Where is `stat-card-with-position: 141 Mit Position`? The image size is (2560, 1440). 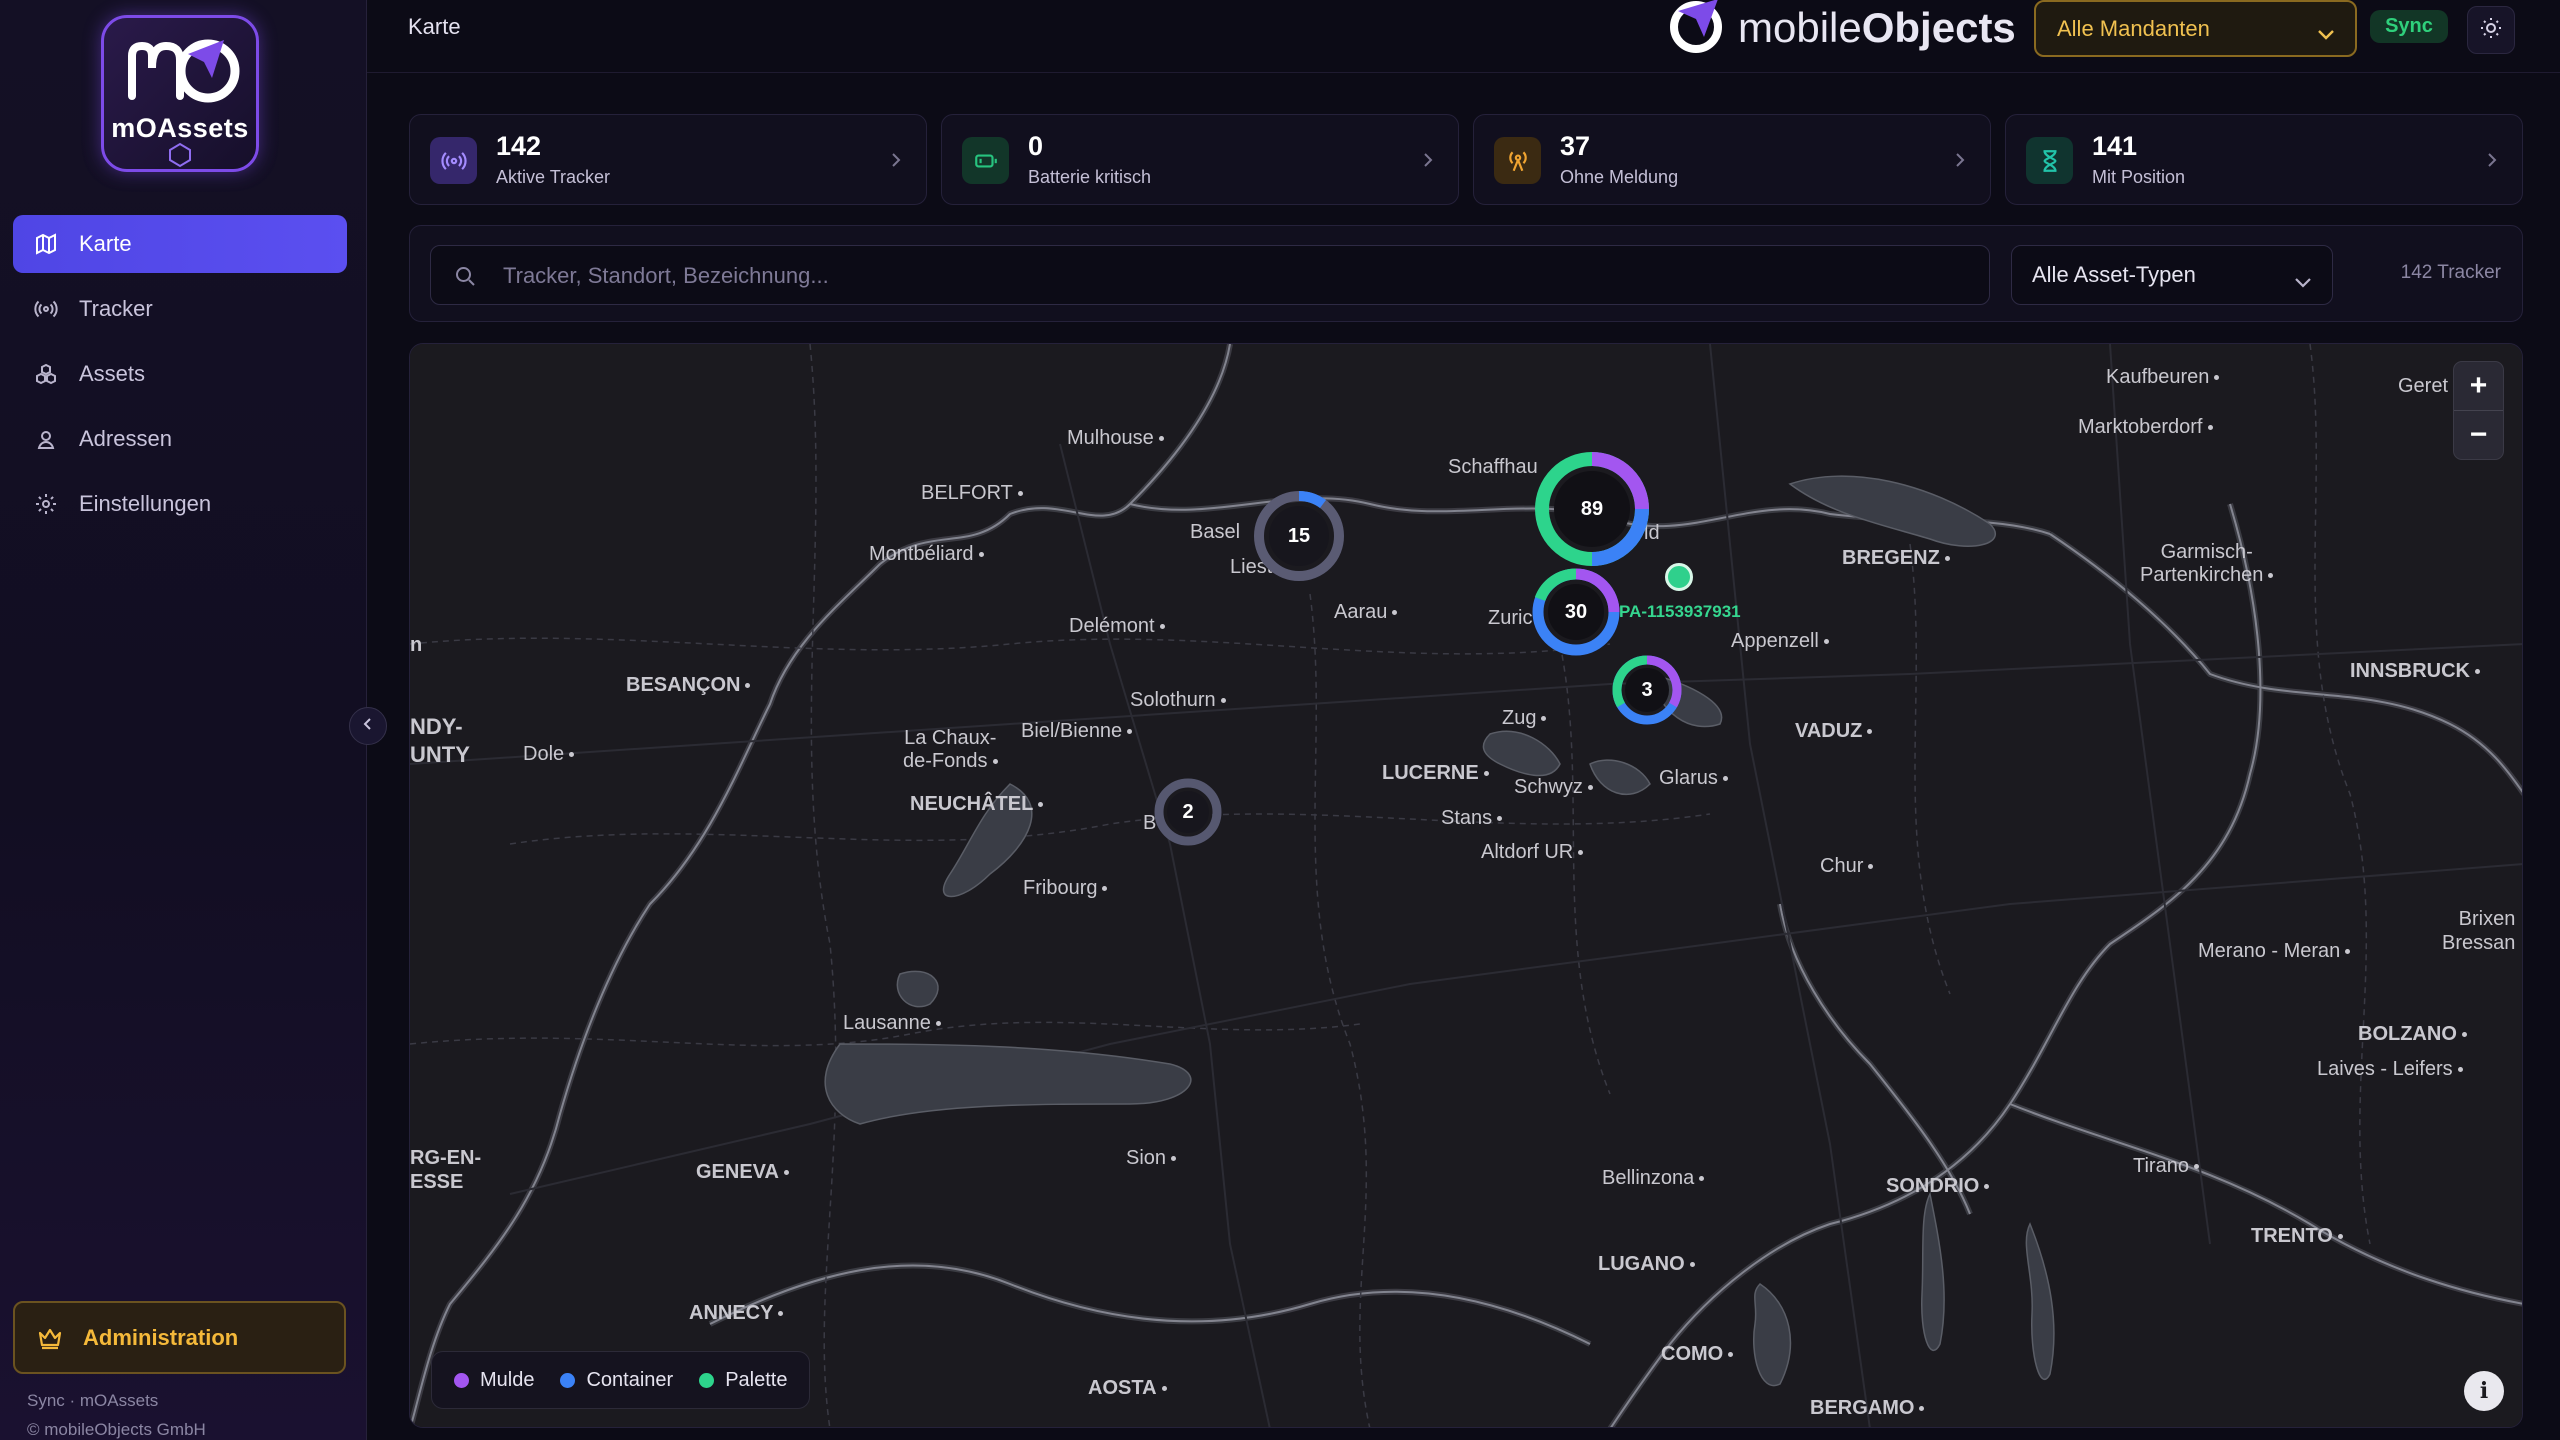
stat-card-with-position: 141 Mit Position is located at coordinates (2264, 159).